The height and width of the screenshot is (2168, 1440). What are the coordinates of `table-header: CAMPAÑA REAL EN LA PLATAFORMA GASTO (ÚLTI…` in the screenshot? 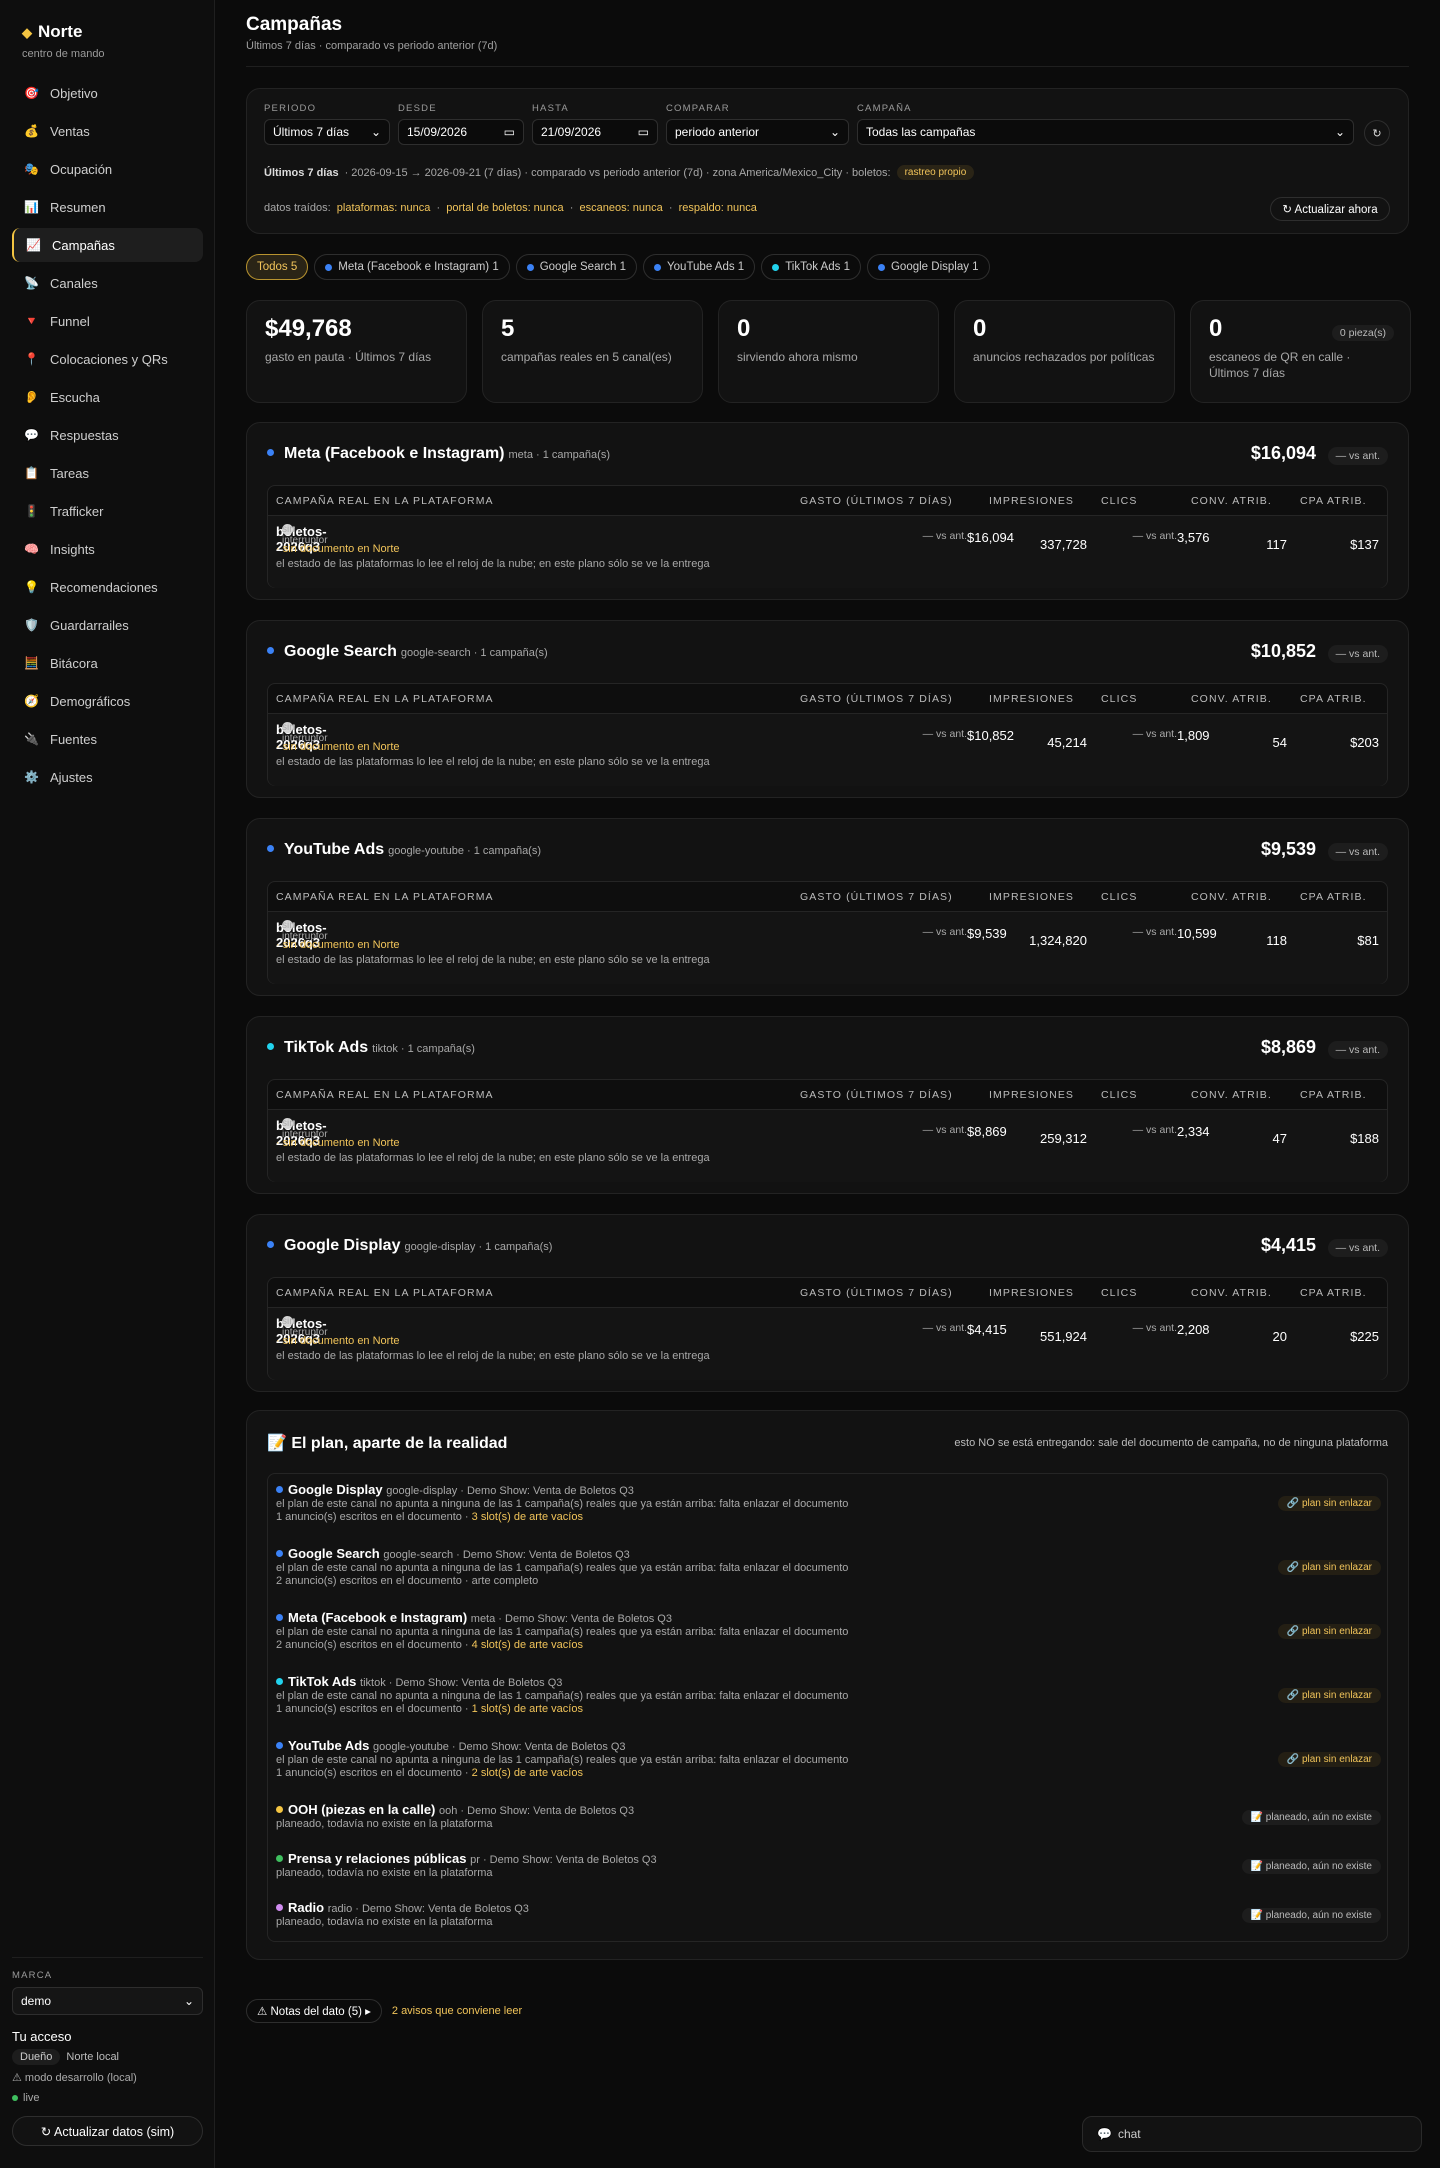 It's located at (827, 1293).